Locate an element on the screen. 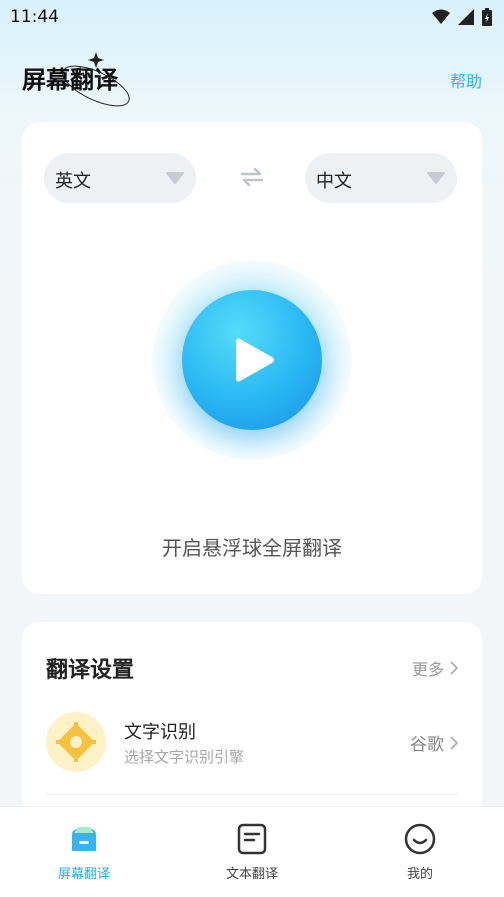 The width and height of the screenshot is (504, 897). more-settings-link: 更多 is located at coordinates (435, 668).